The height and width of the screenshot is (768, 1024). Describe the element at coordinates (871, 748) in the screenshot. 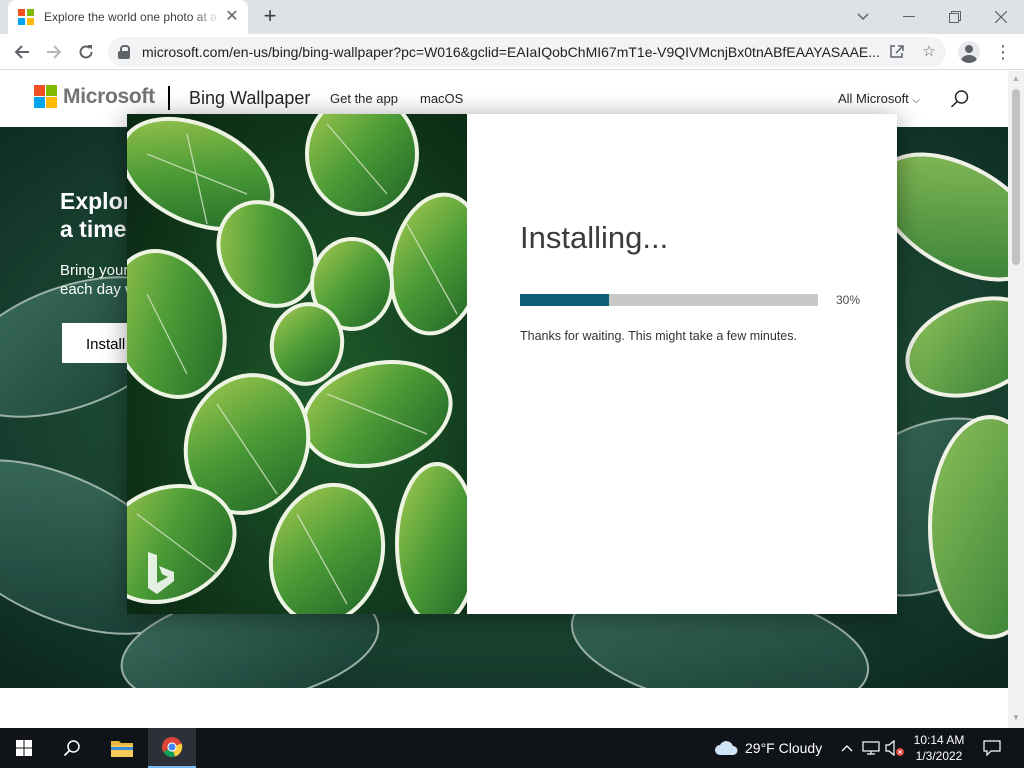

I see `network-icon` at that location.